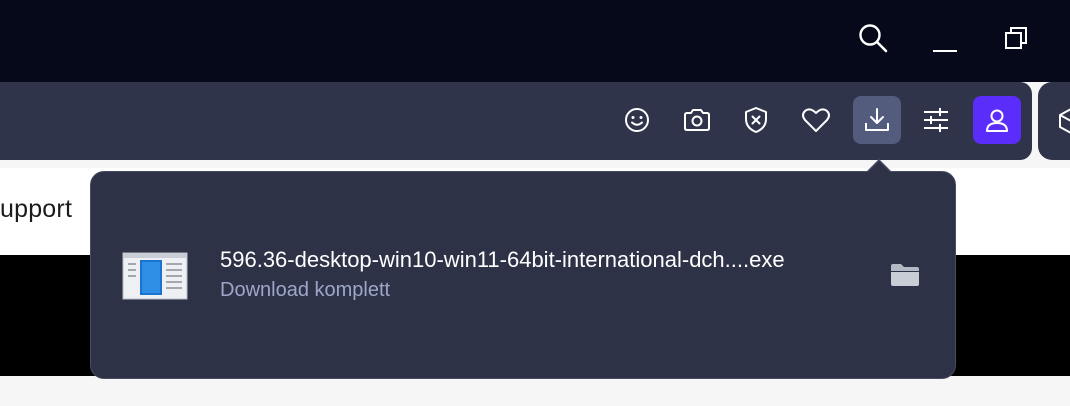 The height and width of the screenshot is (406, 1070). I want to click on heart-icon, so click(816, 120).